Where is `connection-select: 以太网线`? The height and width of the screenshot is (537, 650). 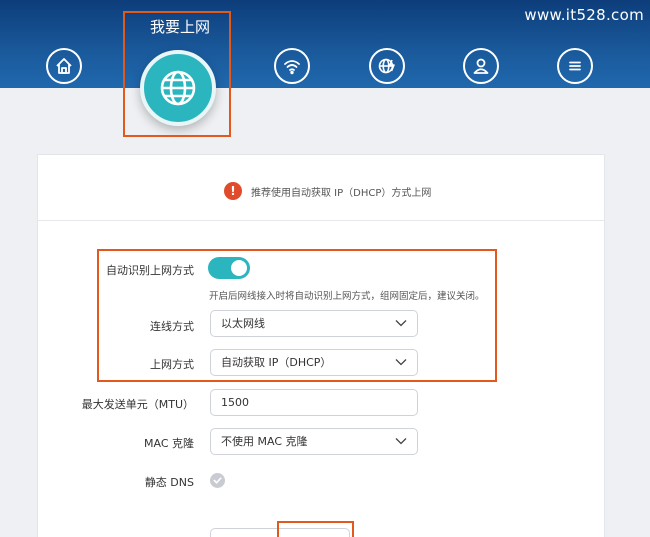 connection-select: 以太网线 is located at coordinates (314, 323).